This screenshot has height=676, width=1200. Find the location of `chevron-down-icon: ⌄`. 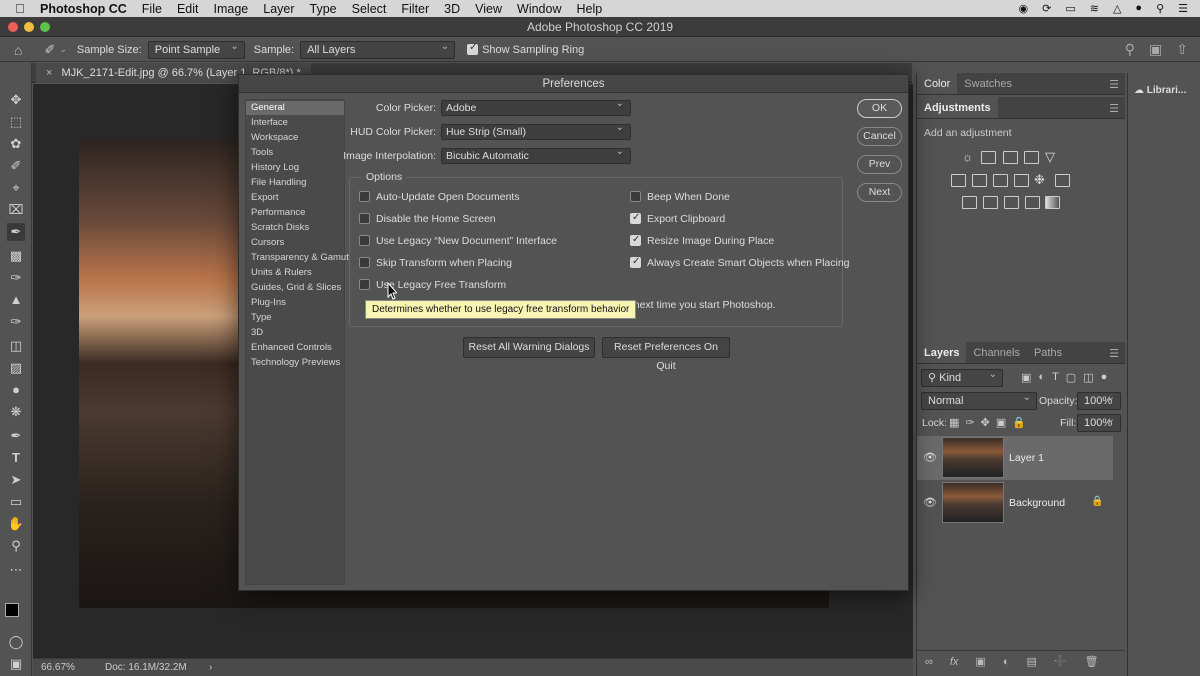

chevron-down-icon: ⌄ is located at coordinates (63, 49).